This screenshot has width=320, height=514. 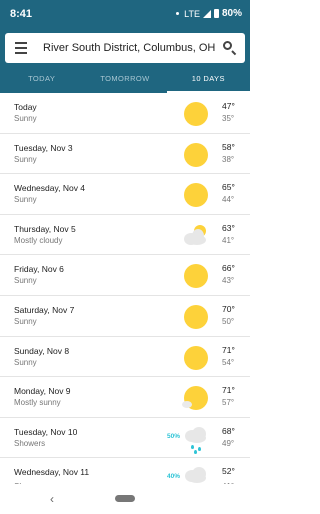 I want to click on forecast-high: 68°, so click(x=228, y=430).